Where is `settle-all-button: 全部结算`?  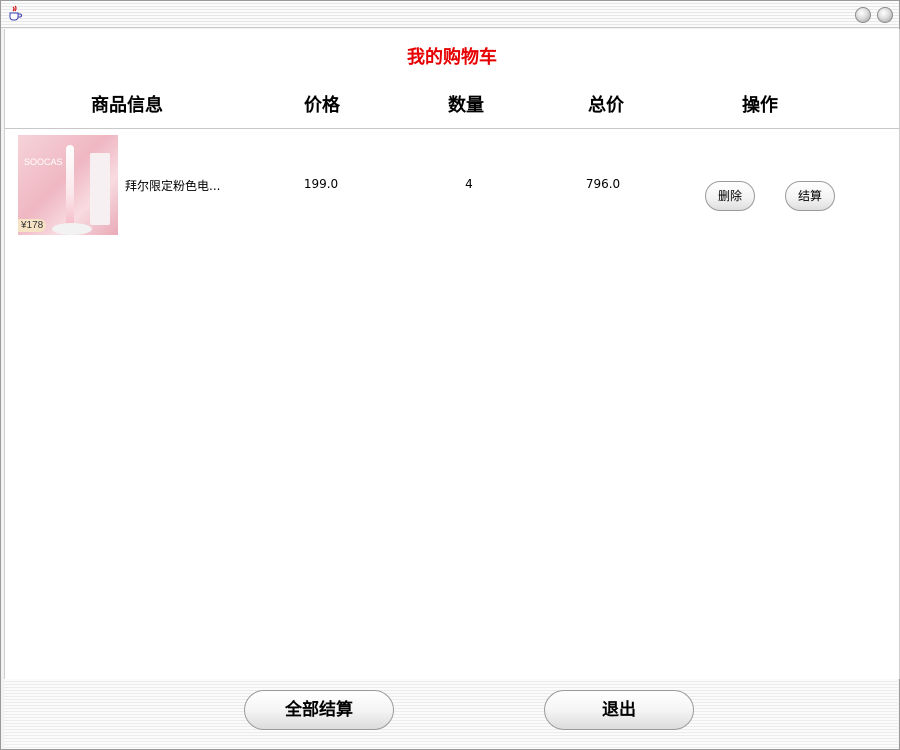 settle-all-button: 全部结算 is located at coordinates (319, 710).